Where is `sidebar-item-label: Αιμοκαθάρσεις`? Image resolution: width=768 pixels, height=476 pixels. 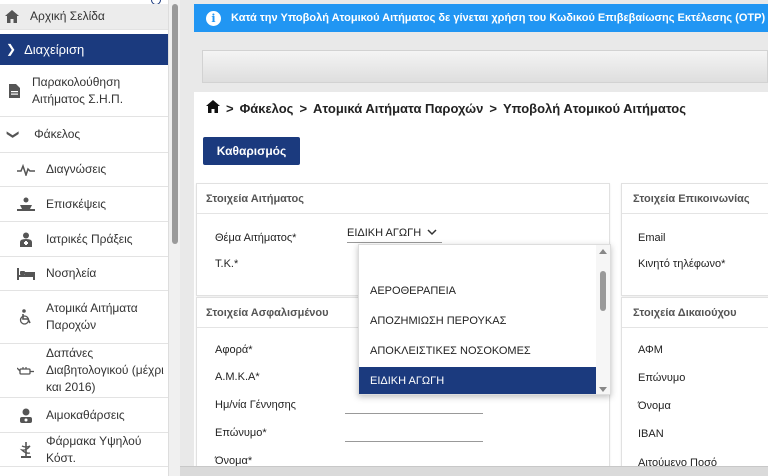 sidebar-item-label: Αιμοκαθάρσεις is located at coordinates (85, 414).